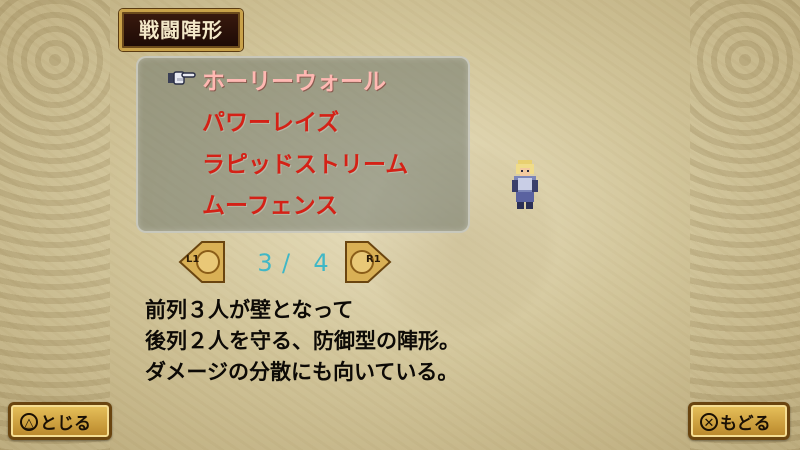 This screenshot has height=450, width=800. What do you see at coordinates (525, 184) in the screenshot?
I see `knight-sprite` at bounding box center [525, 184].